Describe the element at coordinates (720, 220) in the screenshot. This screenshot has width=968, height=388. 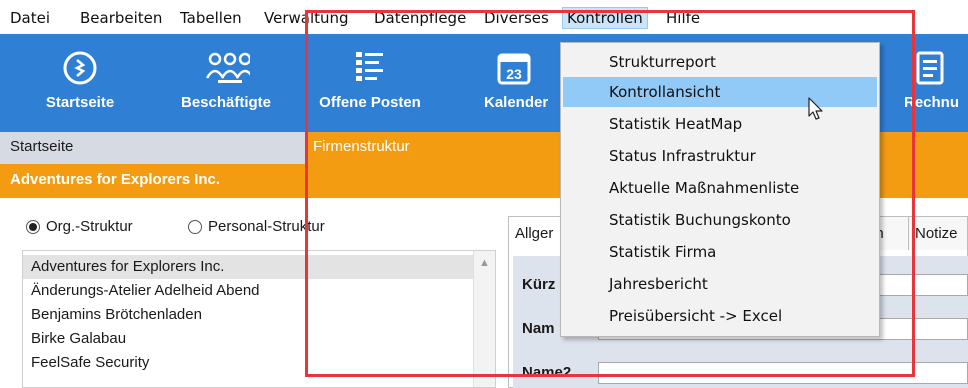
I see `menu-item-statistik-buchungskonto: Statistik Buchungskonto` at that location.